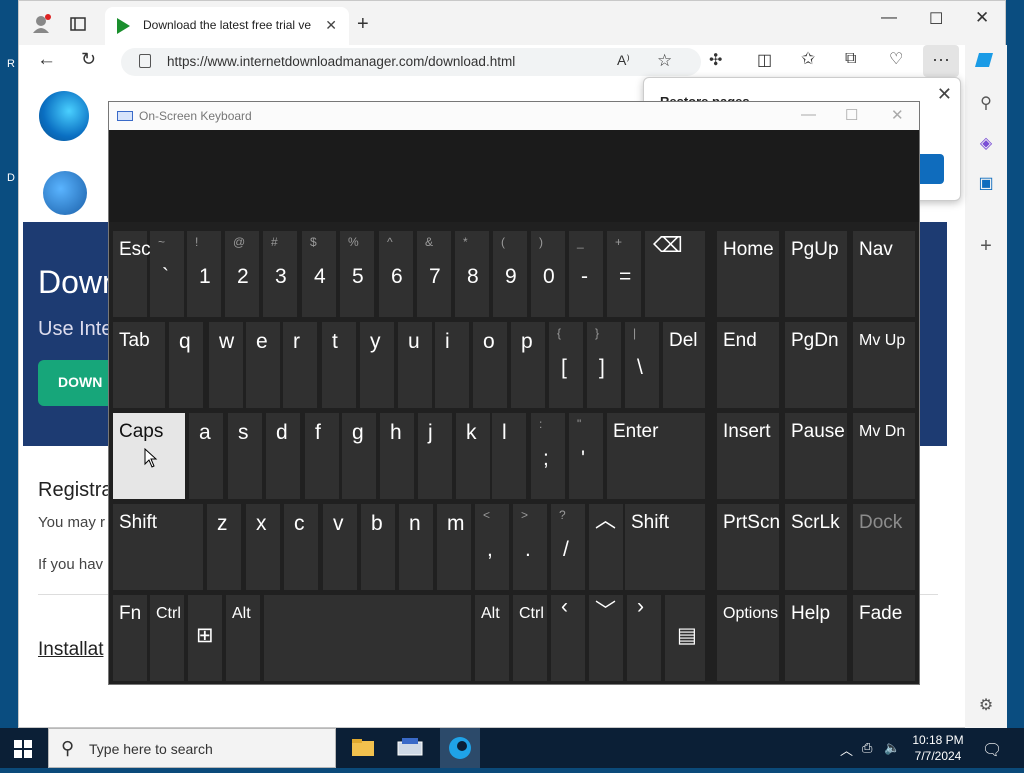 The height and width of the screenshot is (773, 1024). I want to click on browser-essentials-icon: ♡, so click(896, 59).